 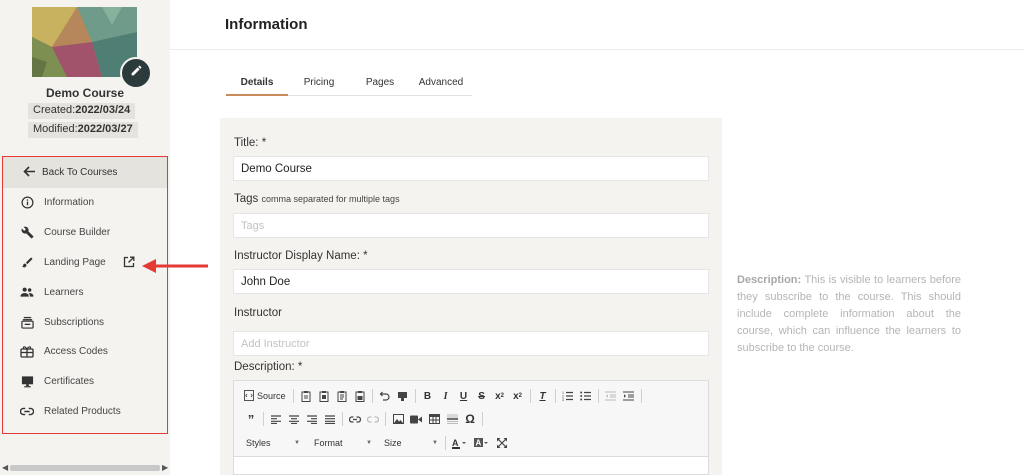 I want to click on outdent-icon, so click(x=611, y=396).